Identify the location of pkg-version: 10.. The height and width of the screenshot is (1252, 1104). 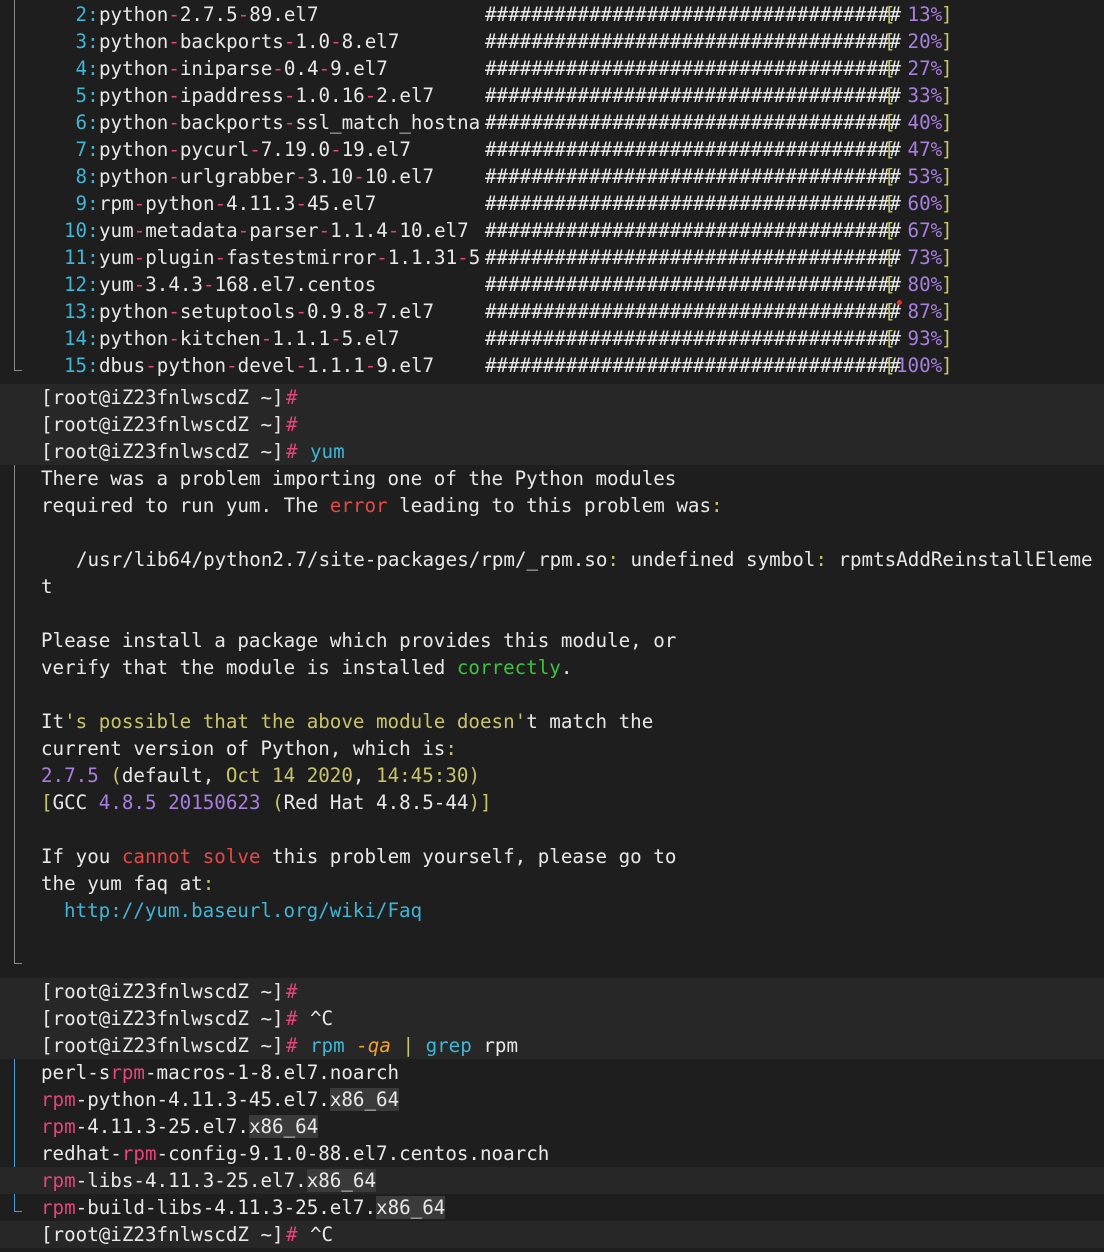
(382, 176).